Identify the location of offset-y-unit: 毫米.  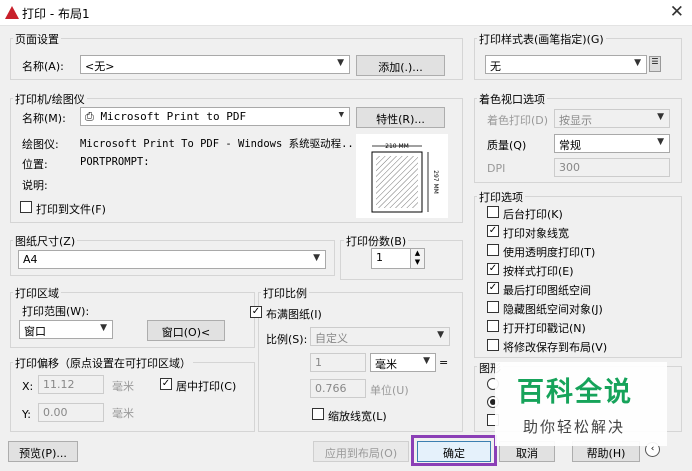
(123, 413).